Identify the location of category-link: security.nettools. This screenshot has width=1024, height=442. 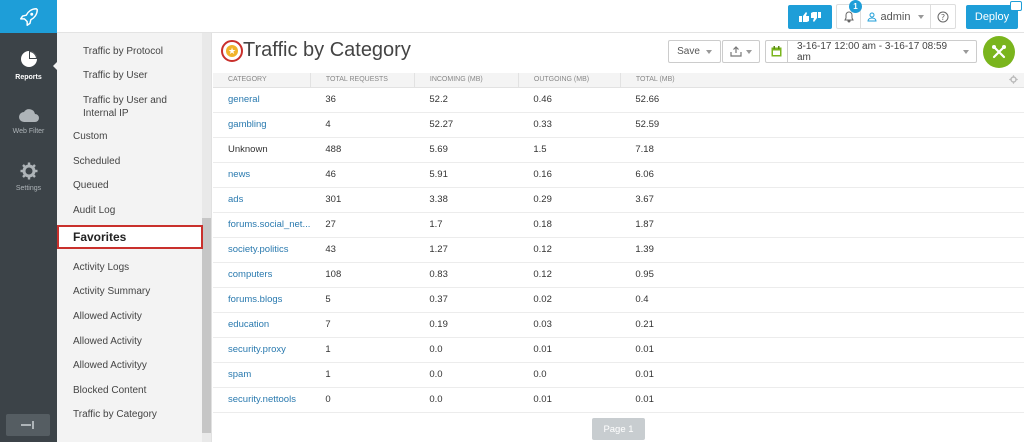
(262, 400).